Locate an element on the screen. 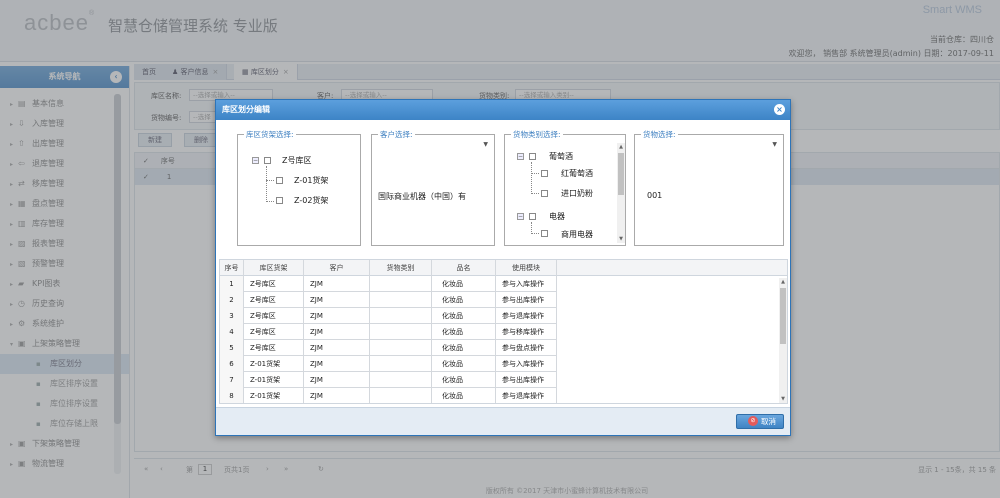 The width and height of the screenshot is (1000, 498). goods-selector: 货物选择: ▼ 001 is located at coordinates (709, 187).